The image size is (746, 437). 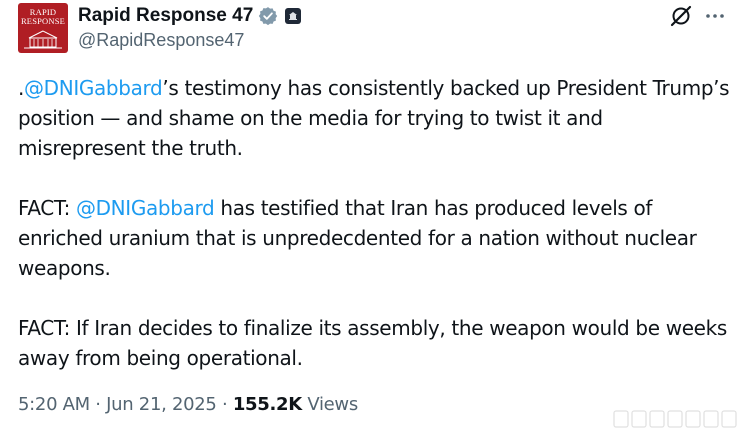 I want to click on paragraph-prefix: FACT:, so click(x=47, y=208).